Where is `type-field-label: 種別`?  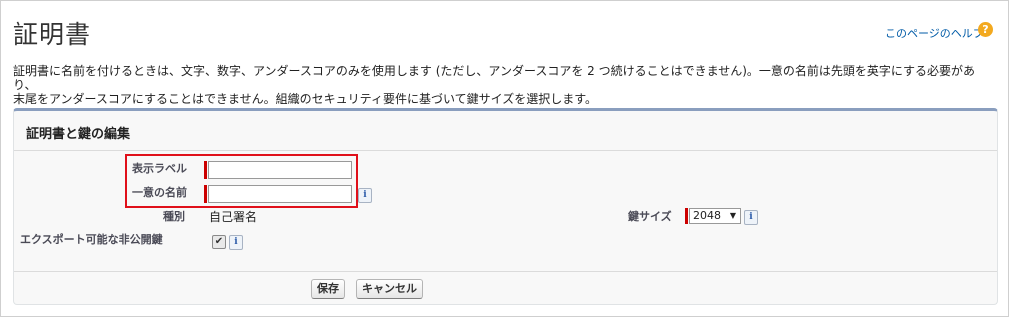 type-field-label: 種別 is located at coordinates (174, 216).